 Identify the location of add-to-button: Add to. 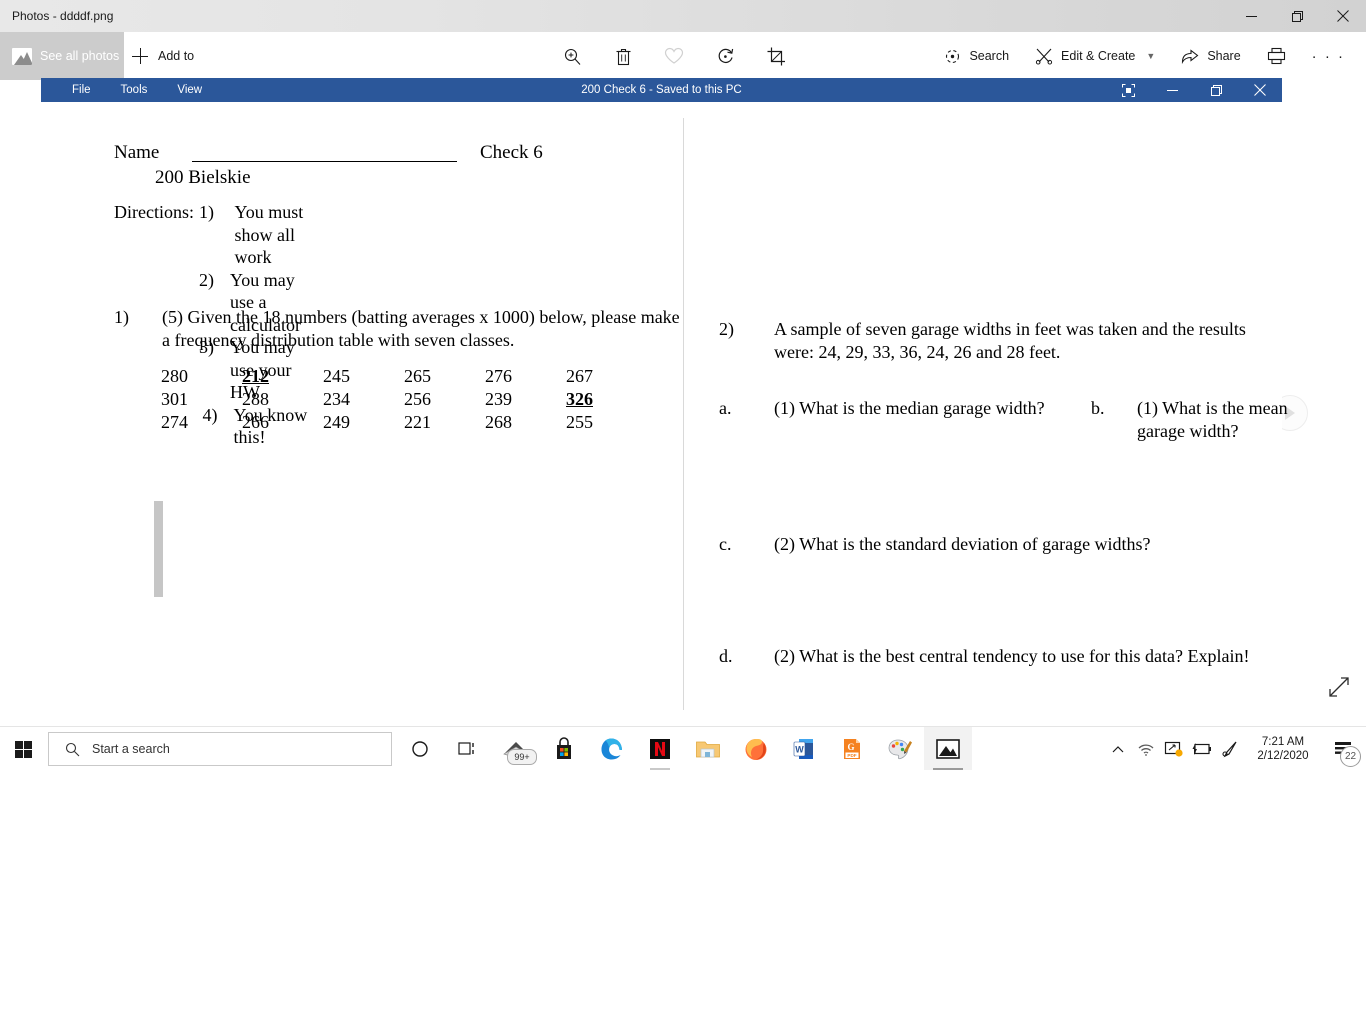
(163, 56).